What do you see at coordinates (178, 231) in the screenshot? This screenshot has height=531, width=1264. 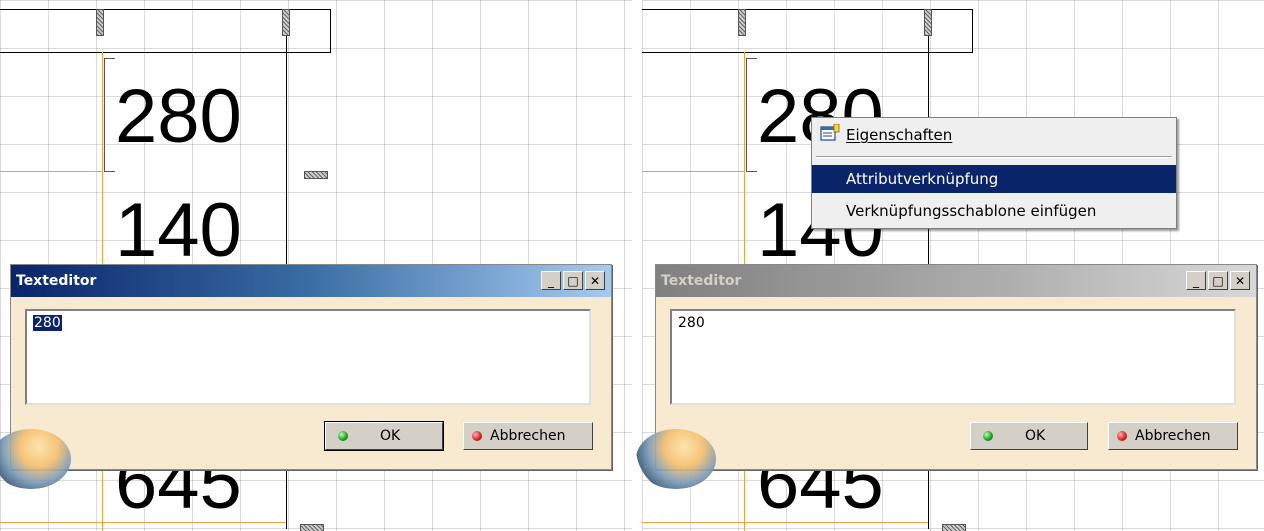 I see `table-cell-number: 140` at bounding box center [178, 231].